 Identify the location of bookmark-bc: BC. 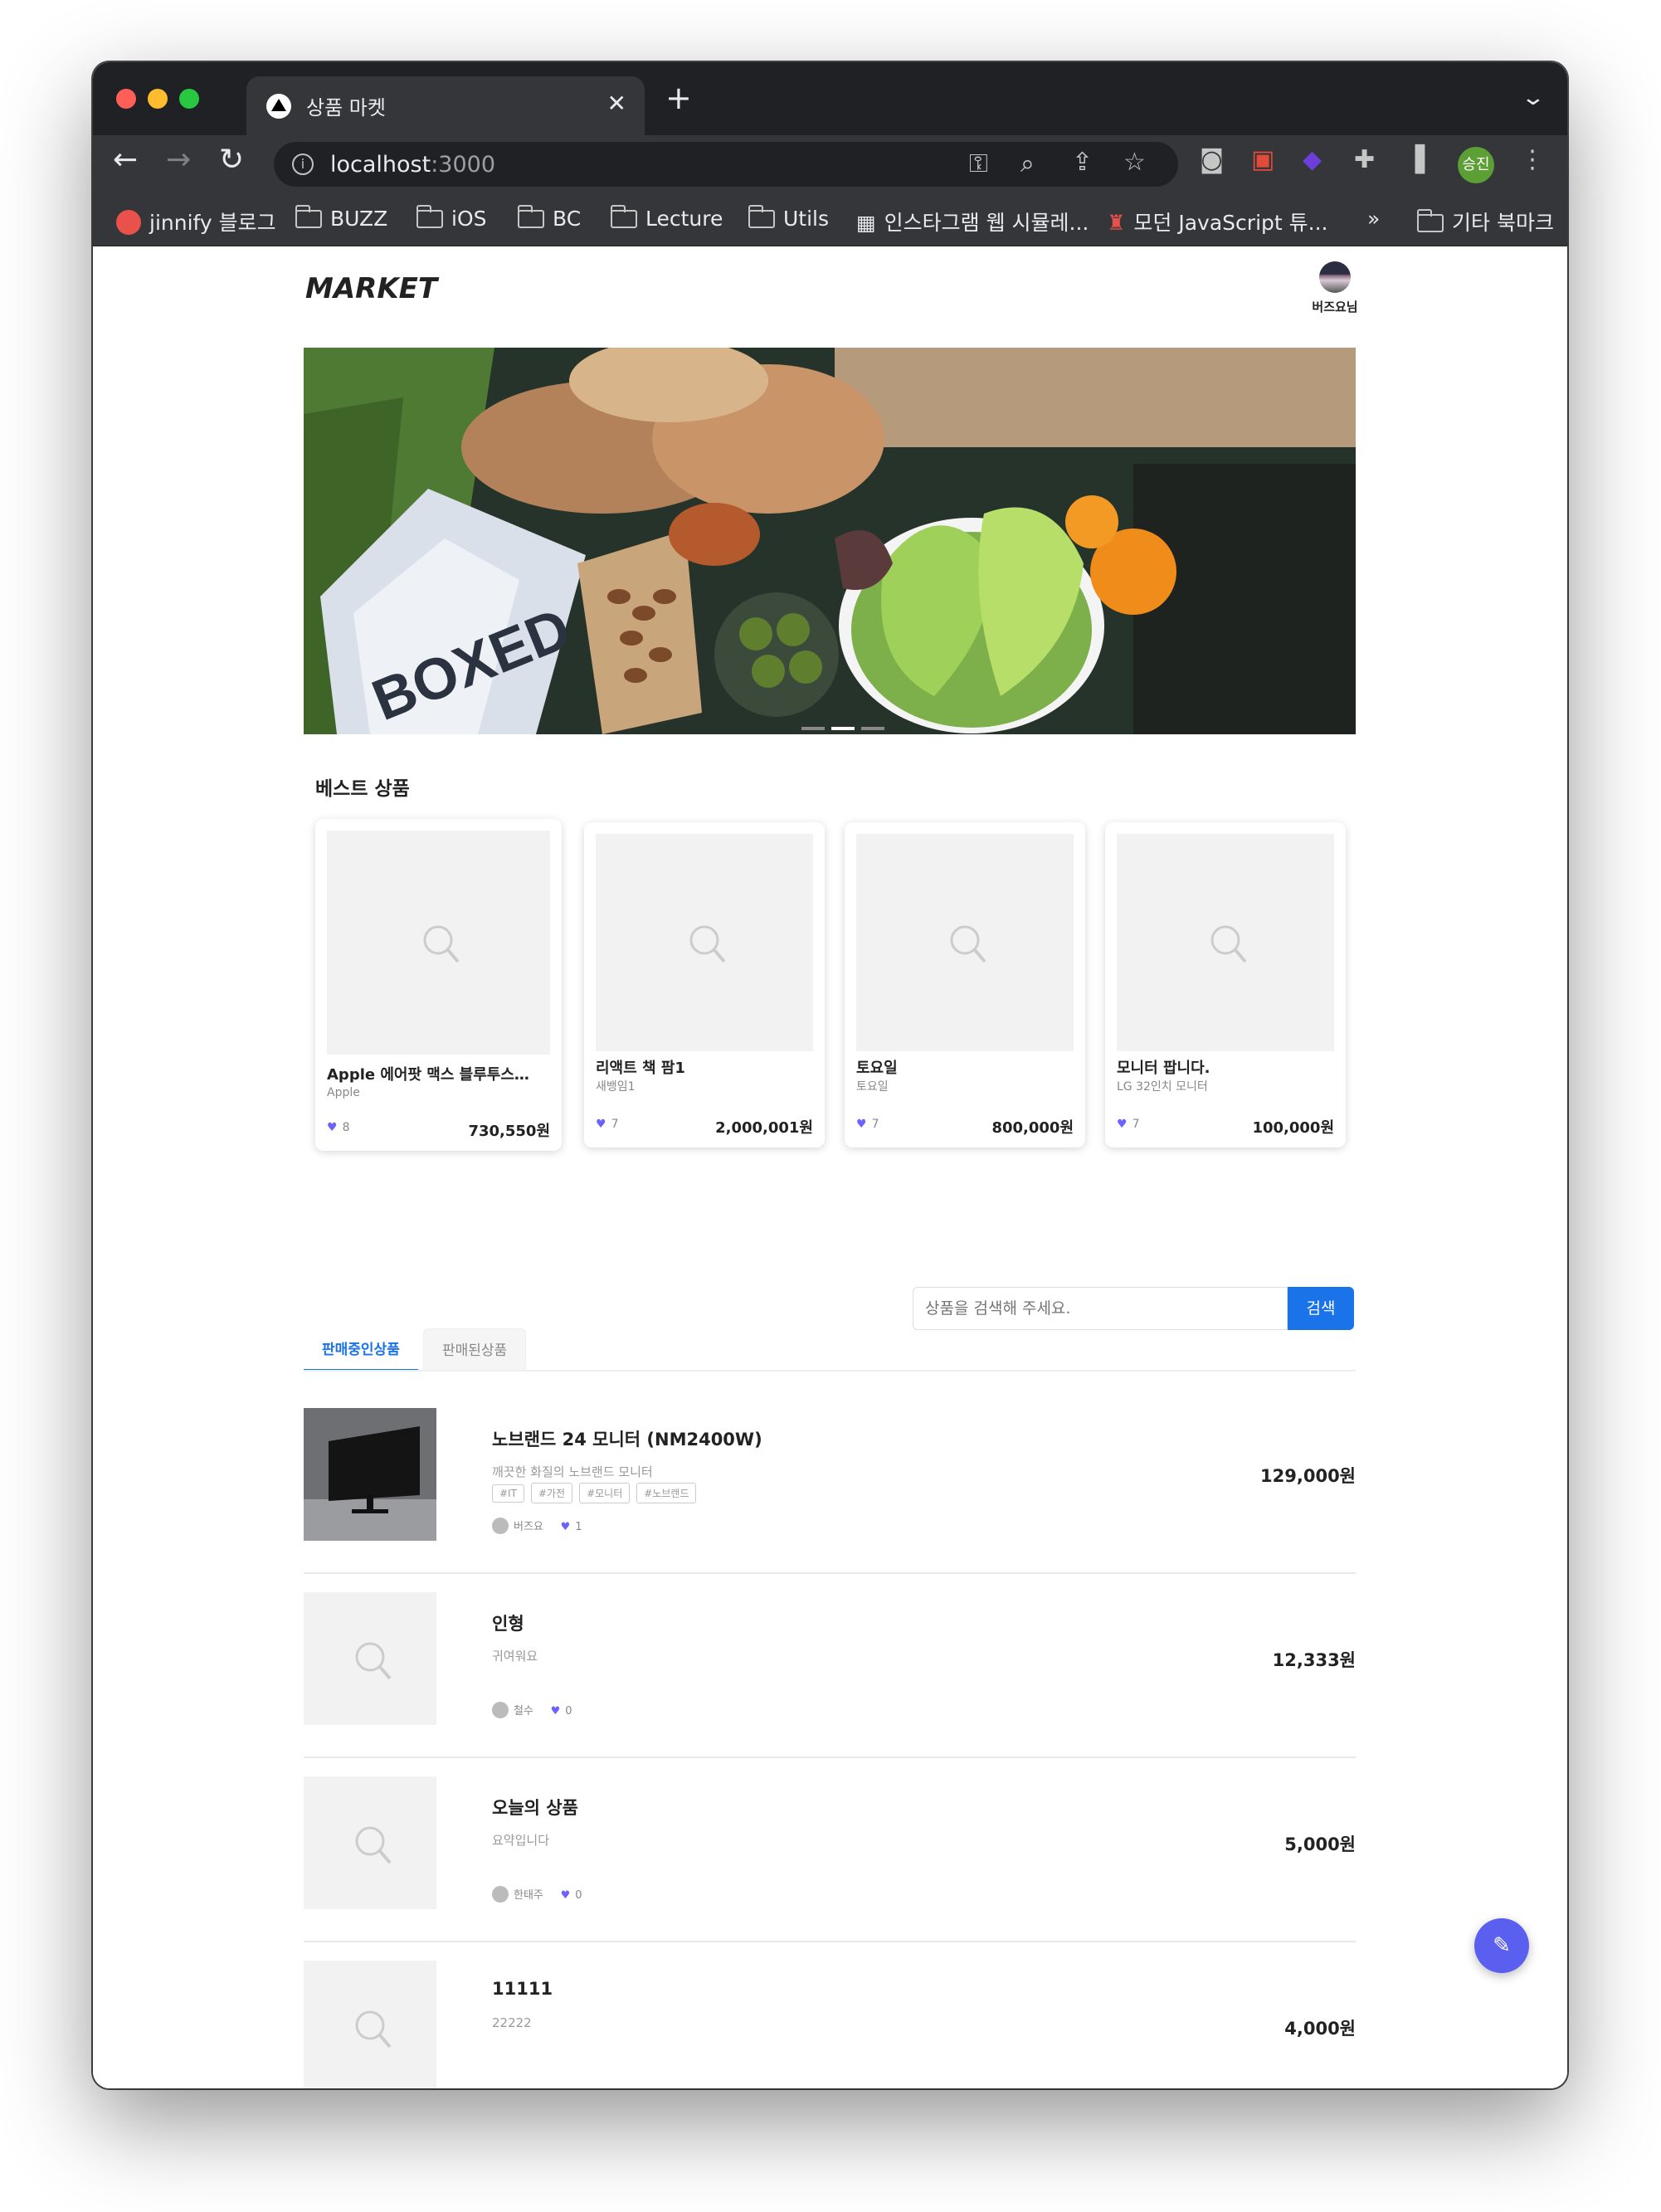
(549, 218).